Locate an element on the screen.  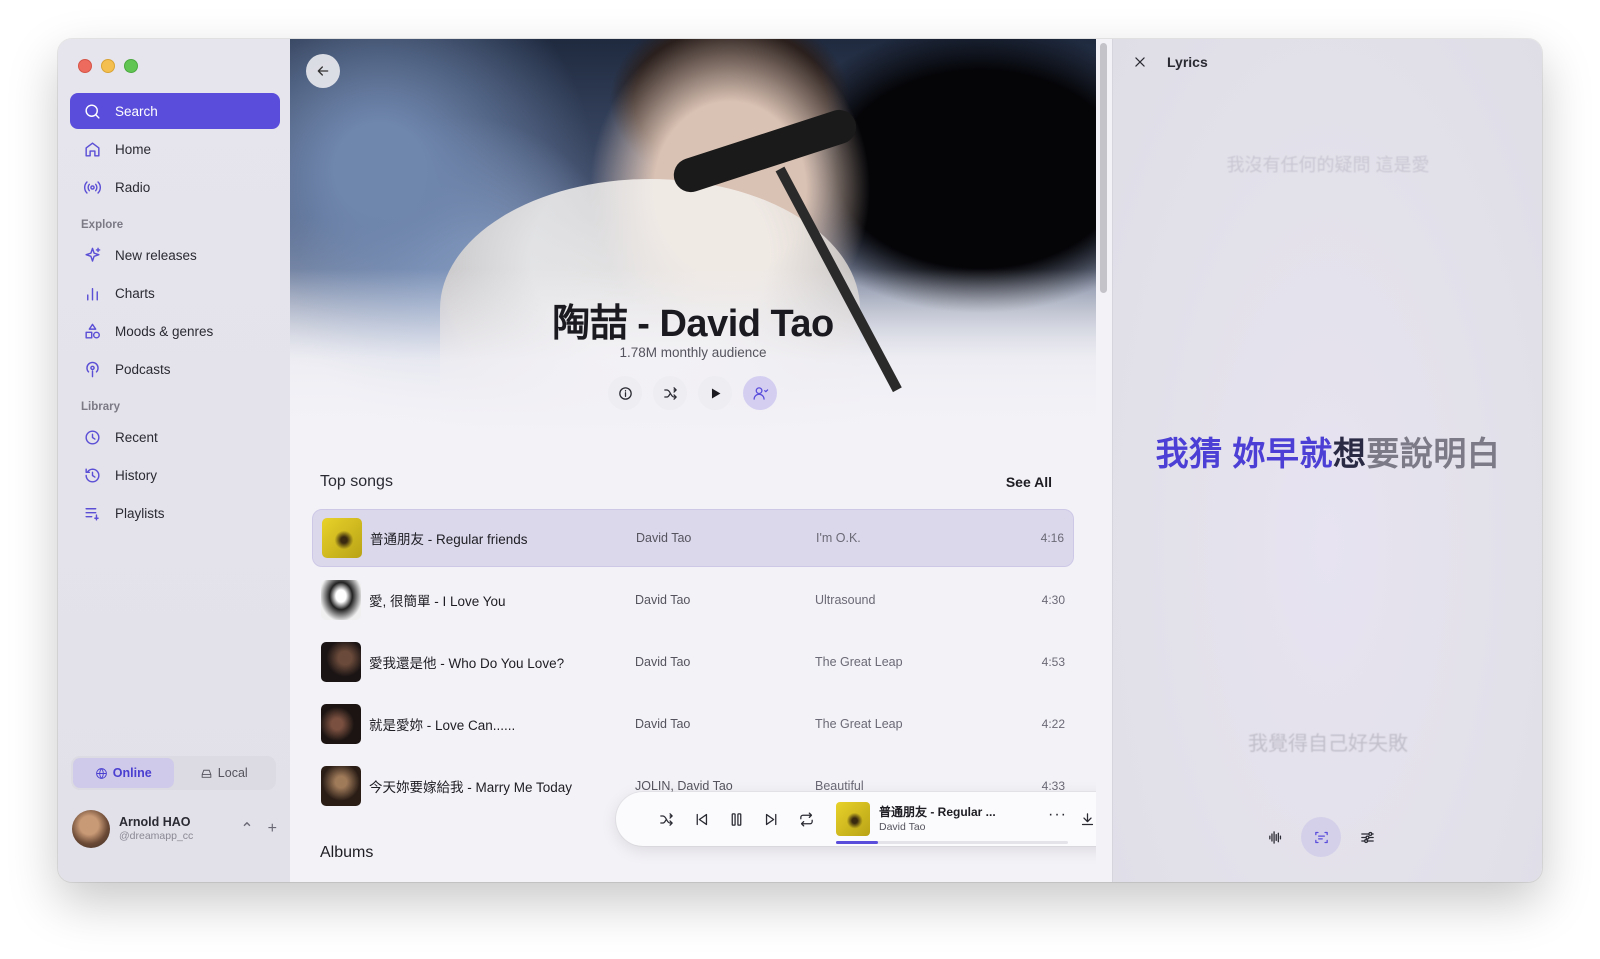
sidebar-item-search: Search is located at coordinates (175, 111).